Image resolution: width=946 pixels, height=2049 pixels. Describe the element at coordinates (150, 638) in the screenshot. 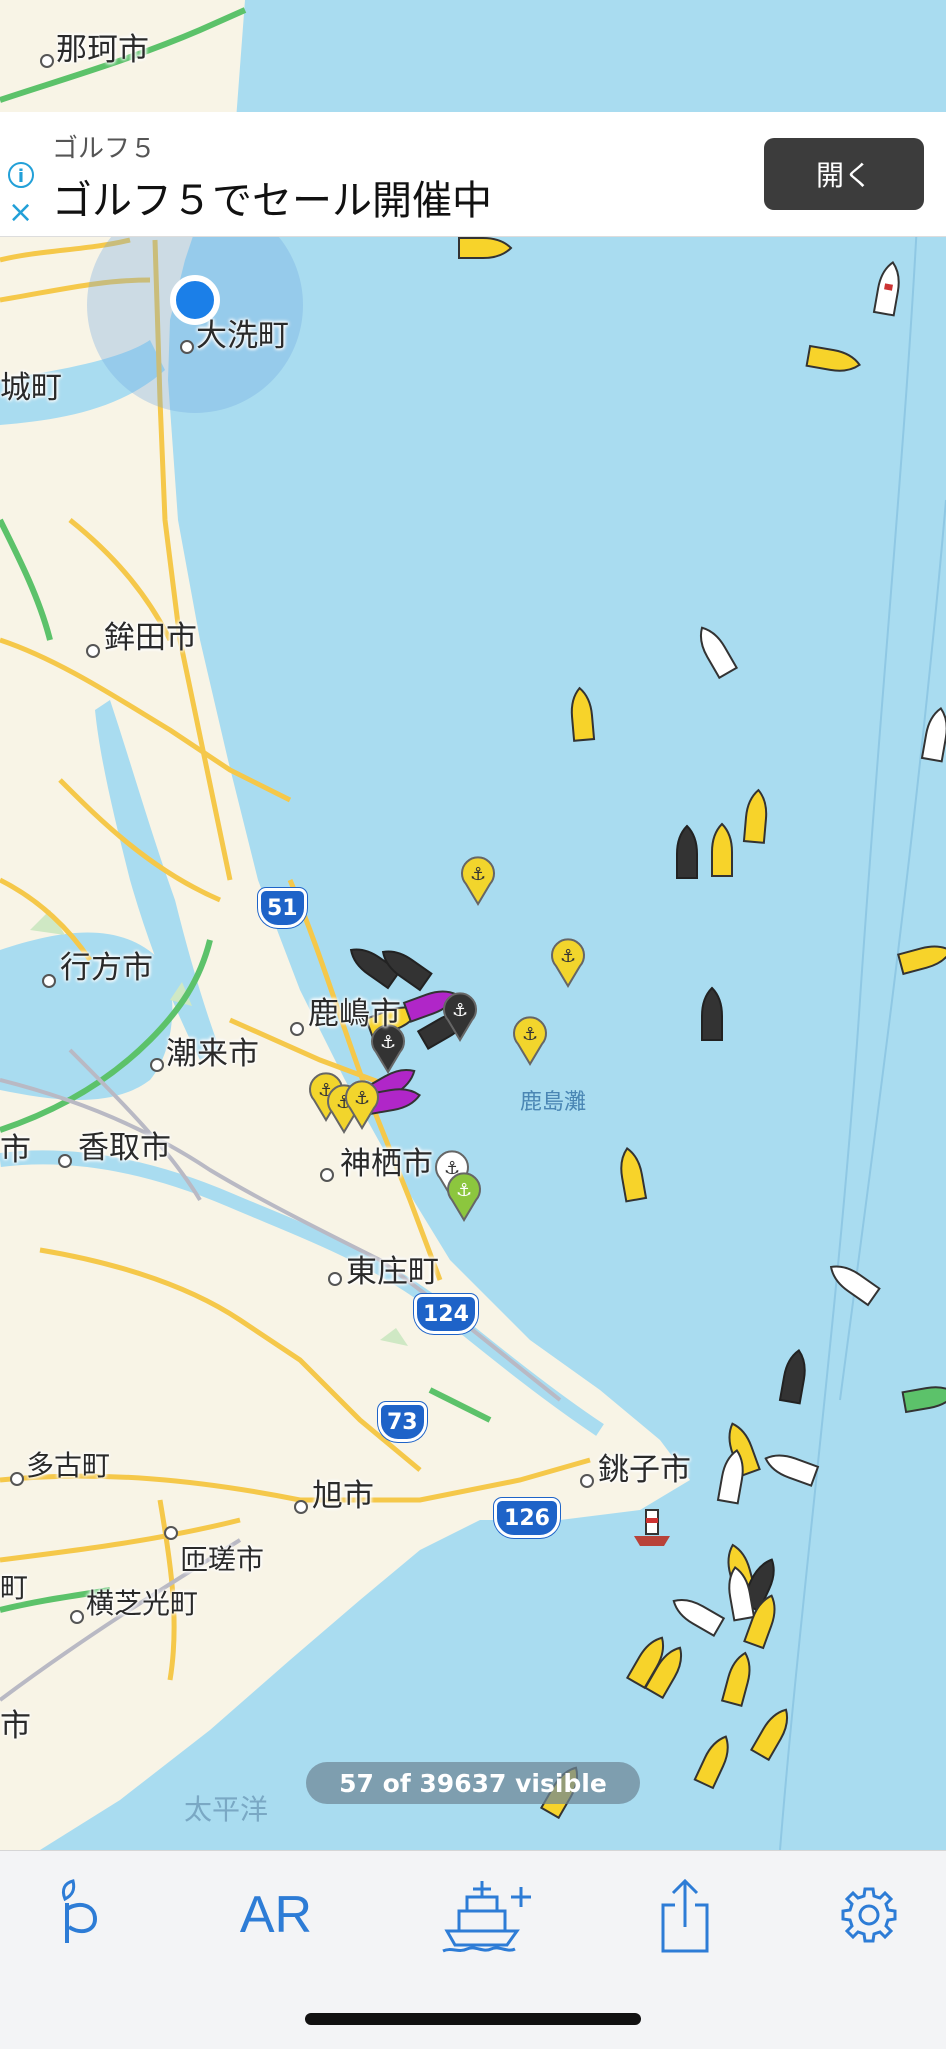

I see `place-label-hokota: 鉾田市` at that location.